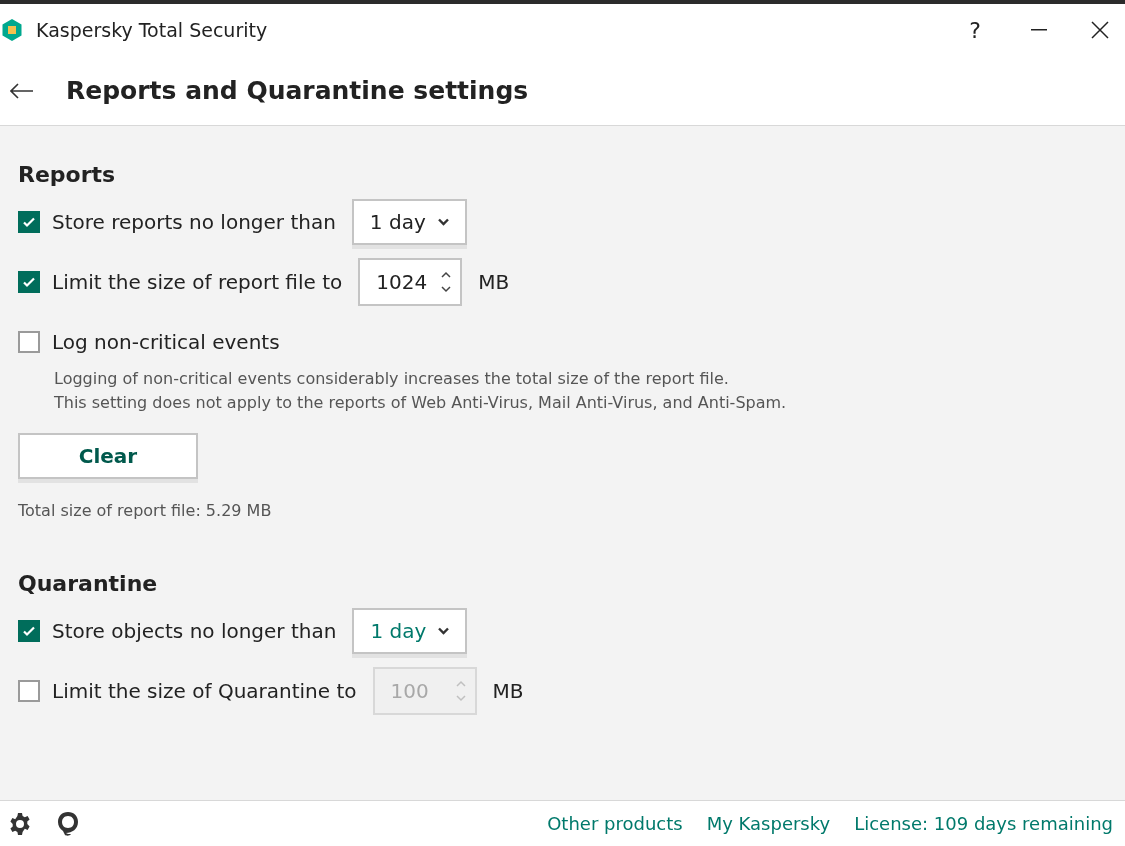  Describe the element at coordinates (983, 823) in the screenshot. I see `footer-link: License: 109 days remaining` at that location.